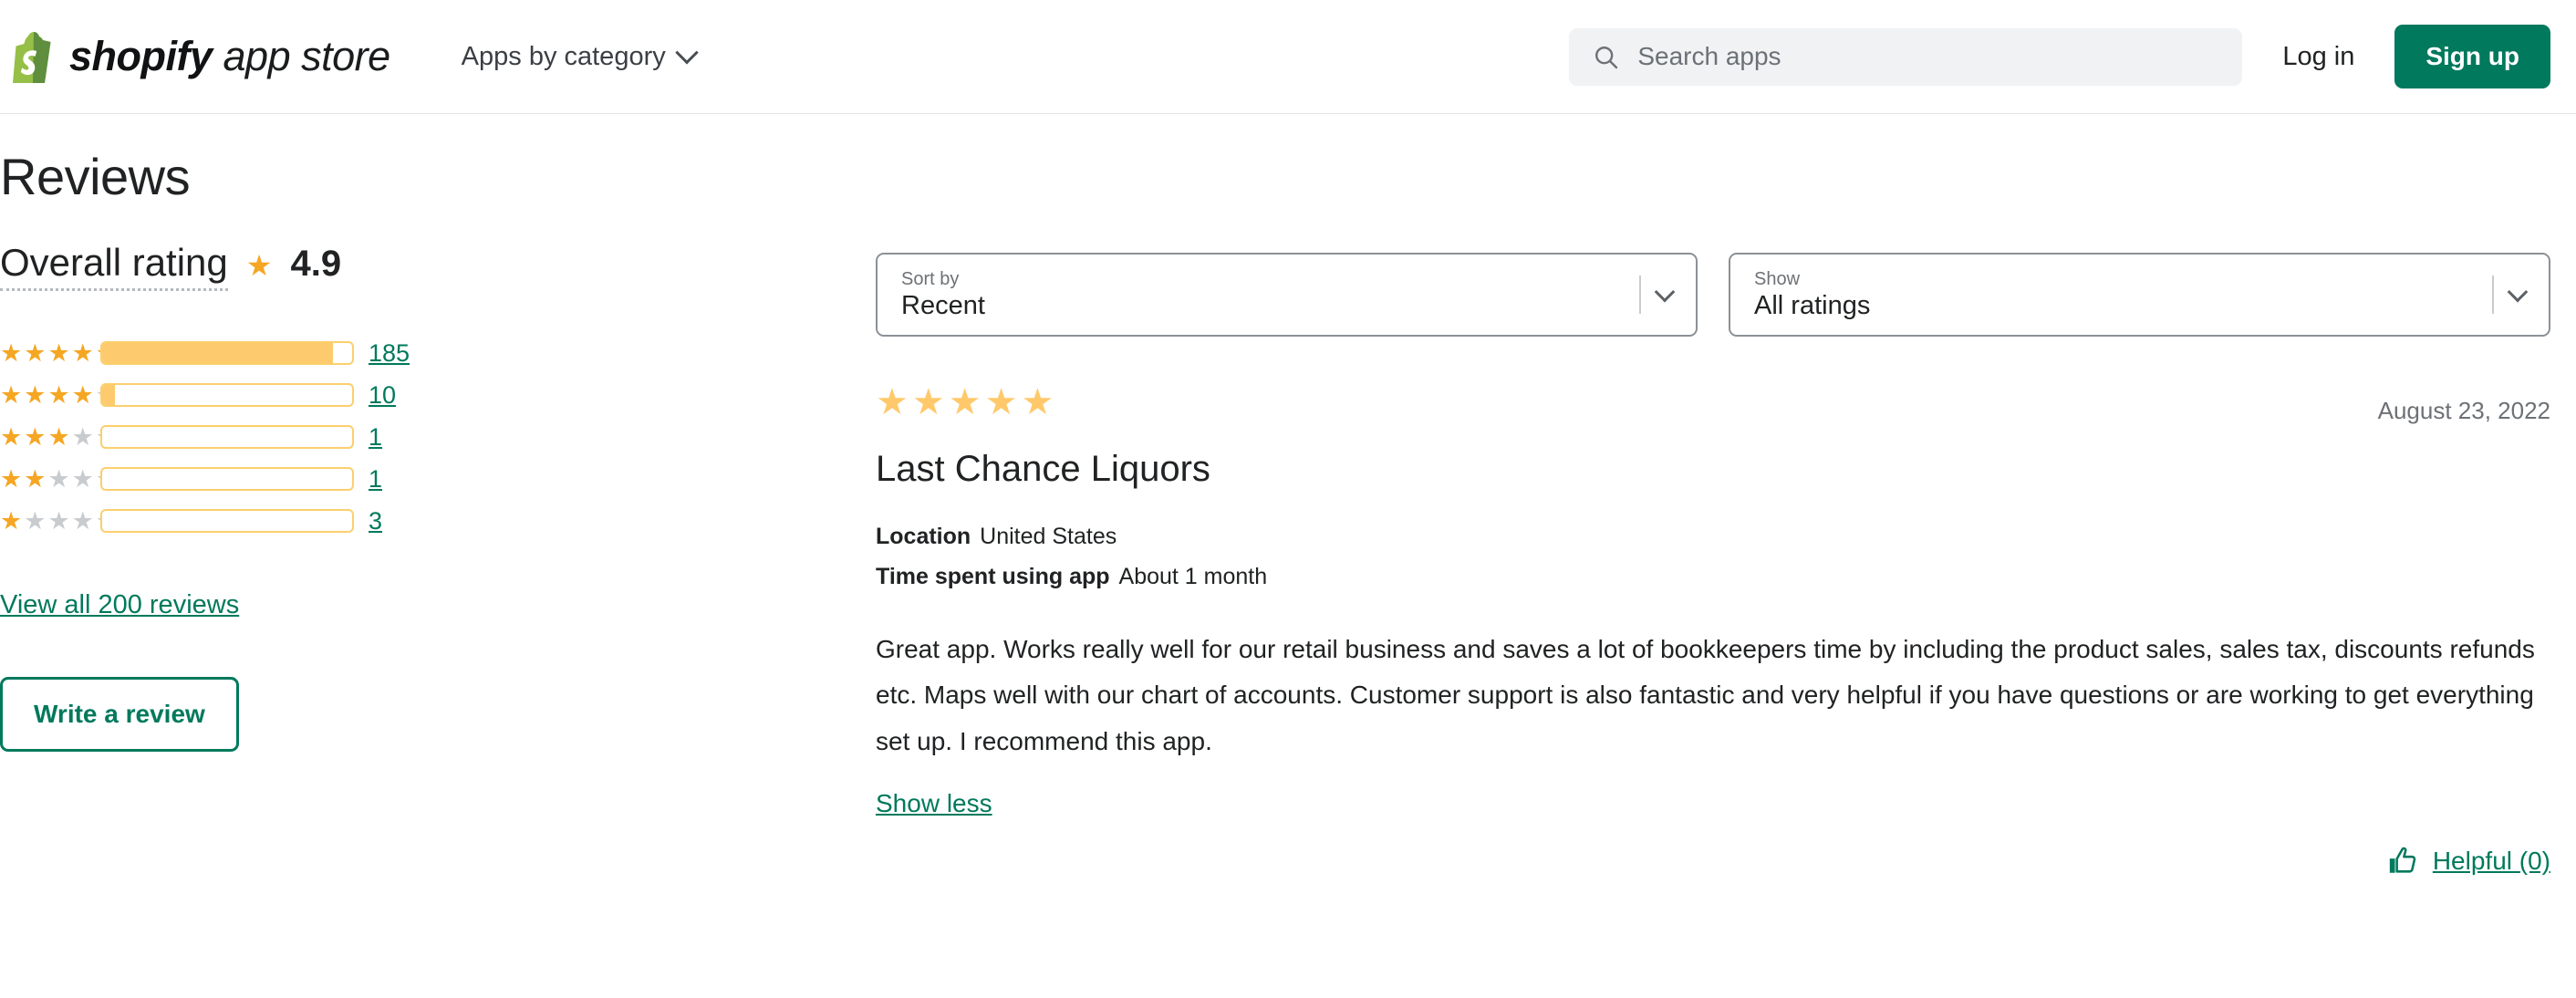  What do you see at coordinates (2402, 861) in the screenshot?
I see `thumbs-up-icon` at bounding box center [2402, 861].